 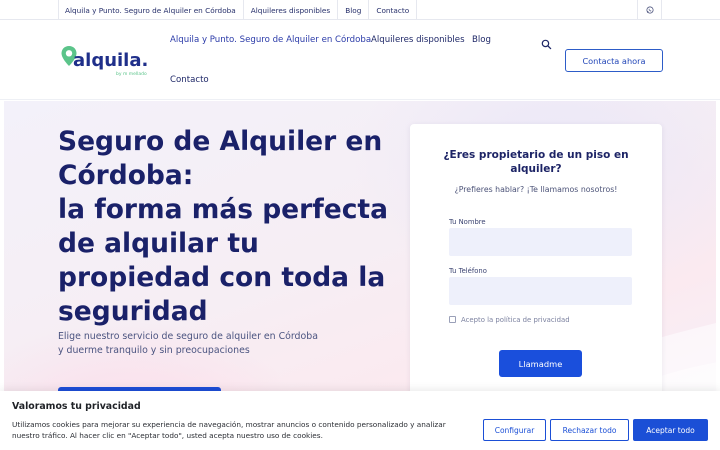 I want to click on cookie-accept-button: Aceptar todo, so click(x=670, y=430).